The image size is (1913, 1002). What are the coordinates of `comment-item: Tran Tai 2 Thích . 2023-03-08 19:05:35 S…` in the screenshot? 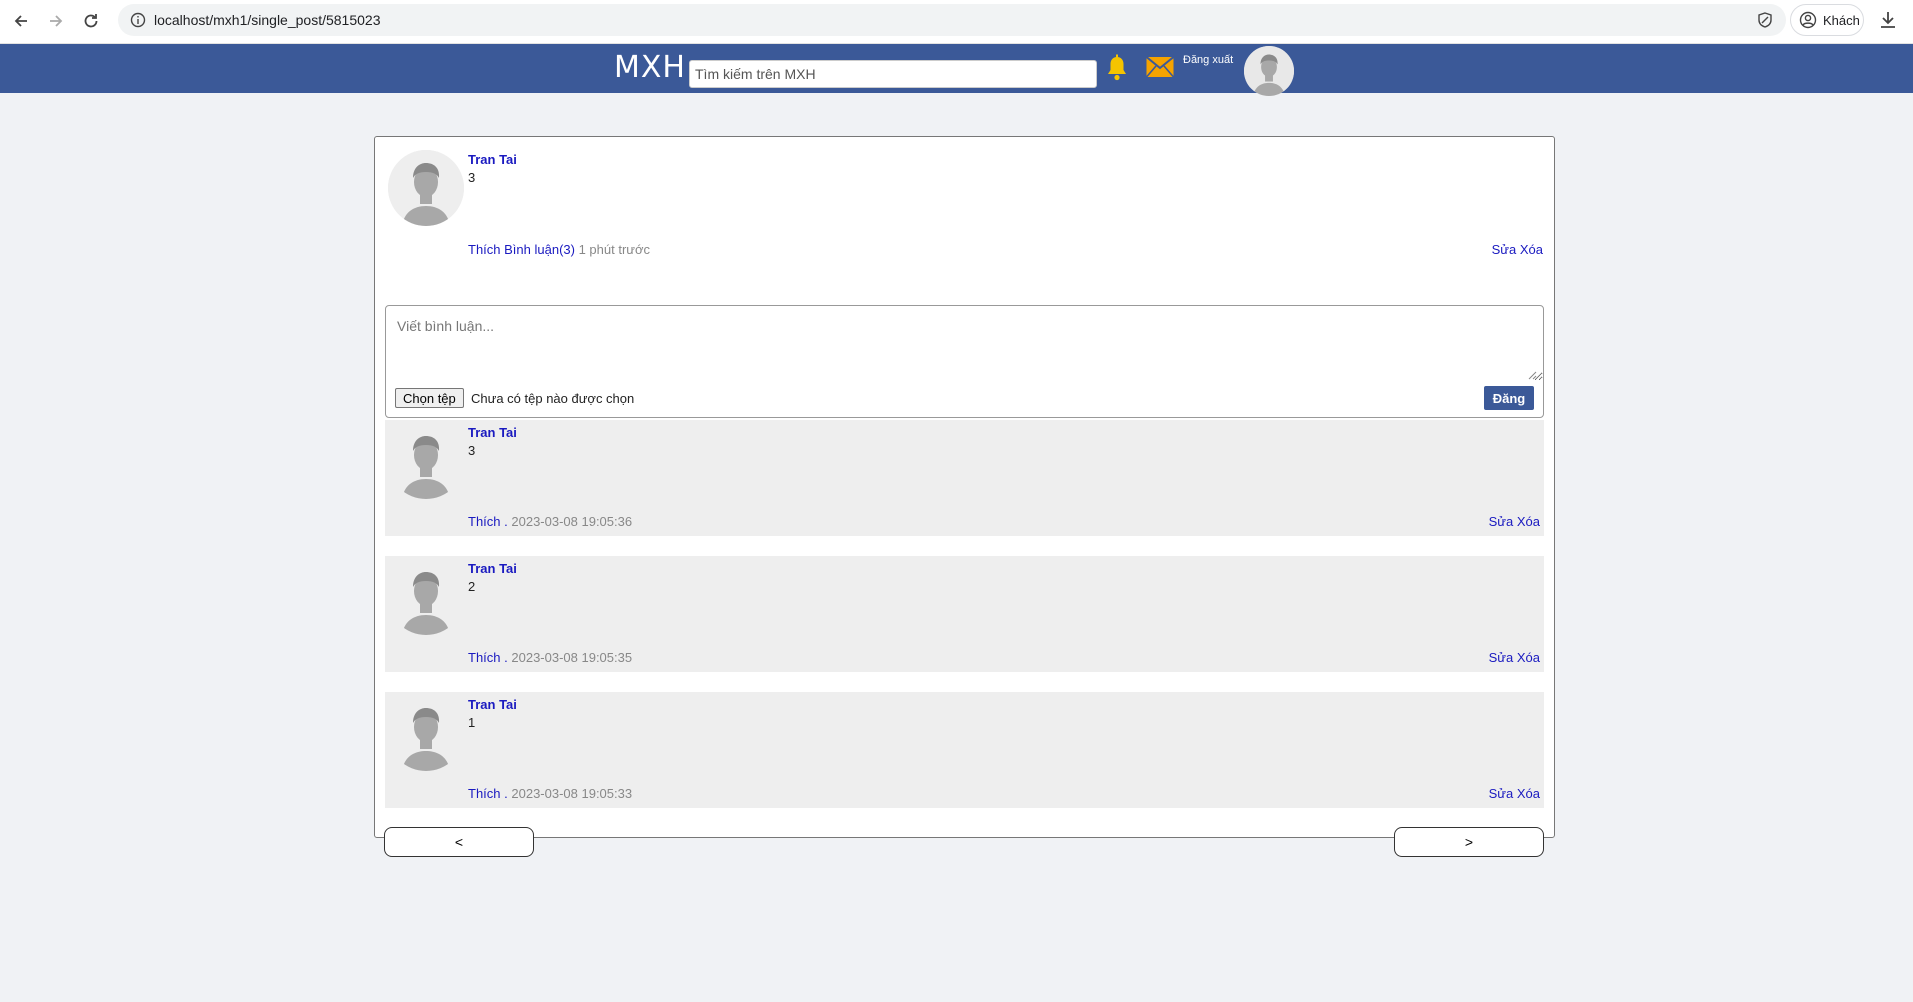 It's located at (964, 614).